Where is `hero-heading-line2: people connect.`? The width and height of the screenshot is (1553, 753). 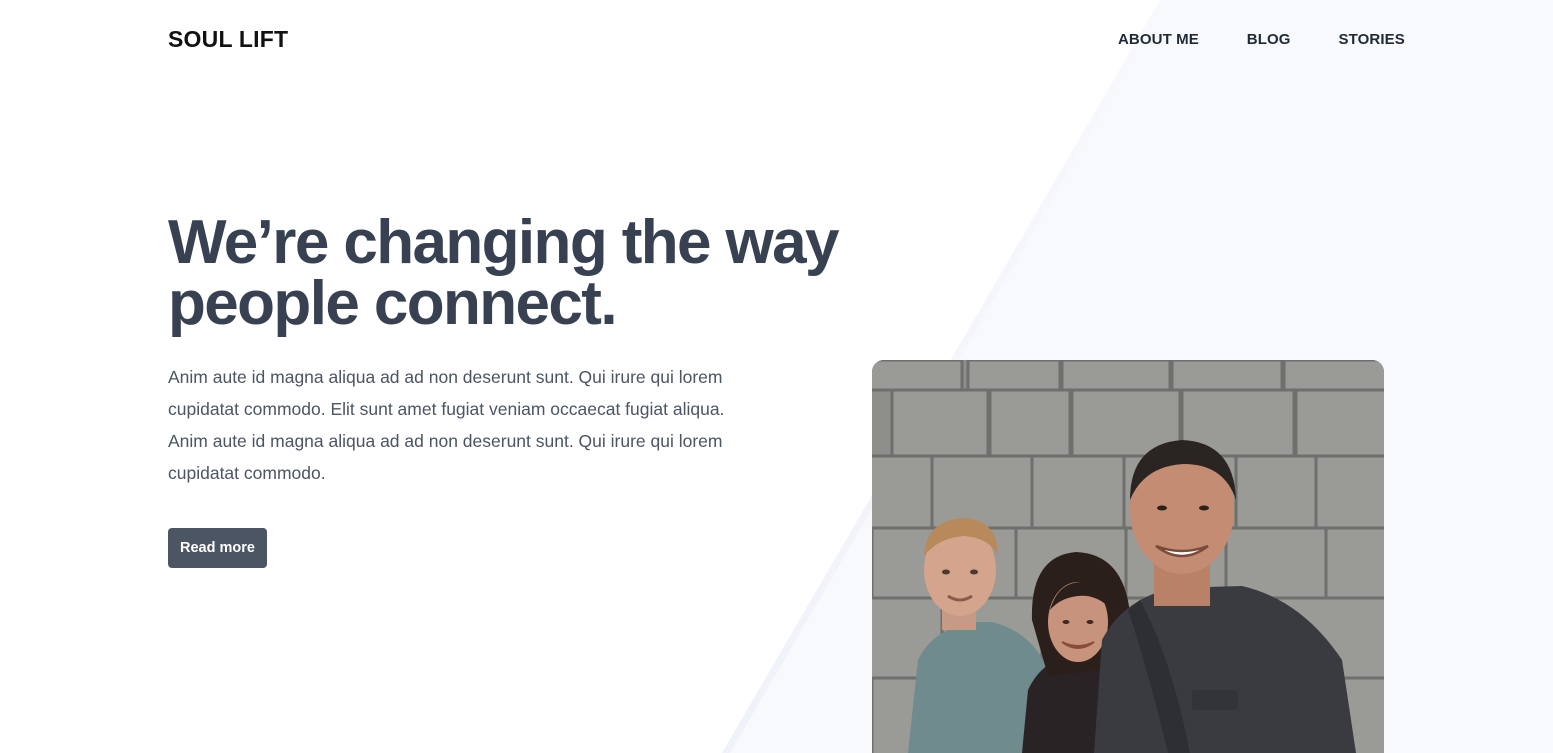 hero-heading-line2: people connect. is located at coordinates (393, 303).